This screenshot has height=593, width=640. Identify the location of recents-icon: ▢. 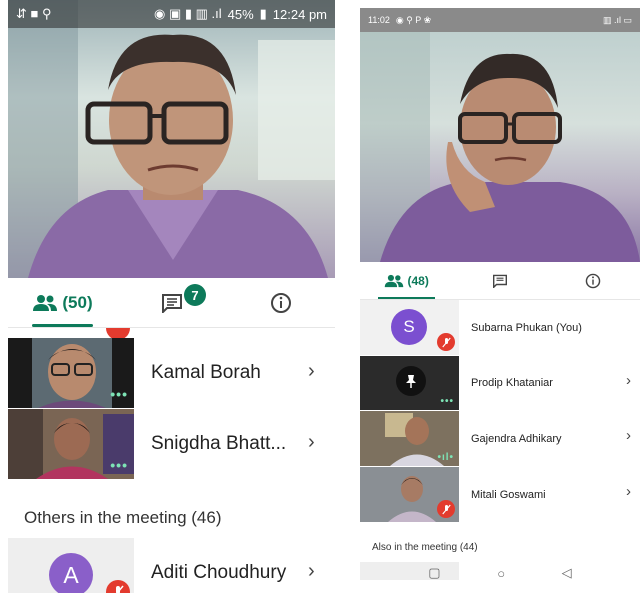
(434, 572).